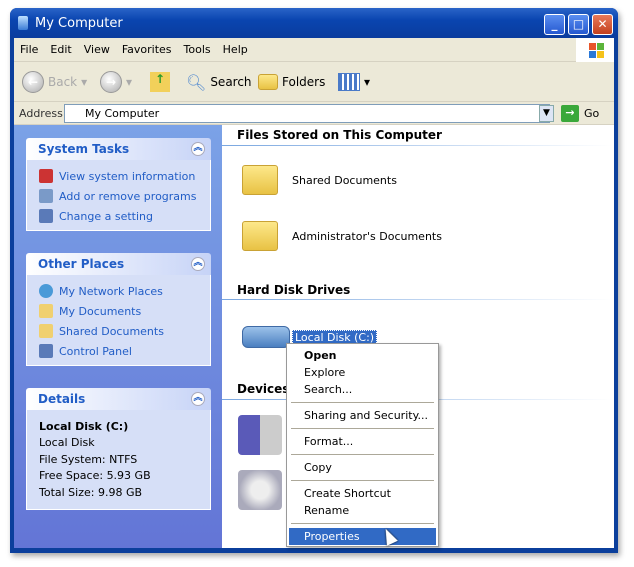  What do you see at coordinates (122, 113) in the screenshot?
I see `address-value: My Computer` at bounding box center [122, 113].